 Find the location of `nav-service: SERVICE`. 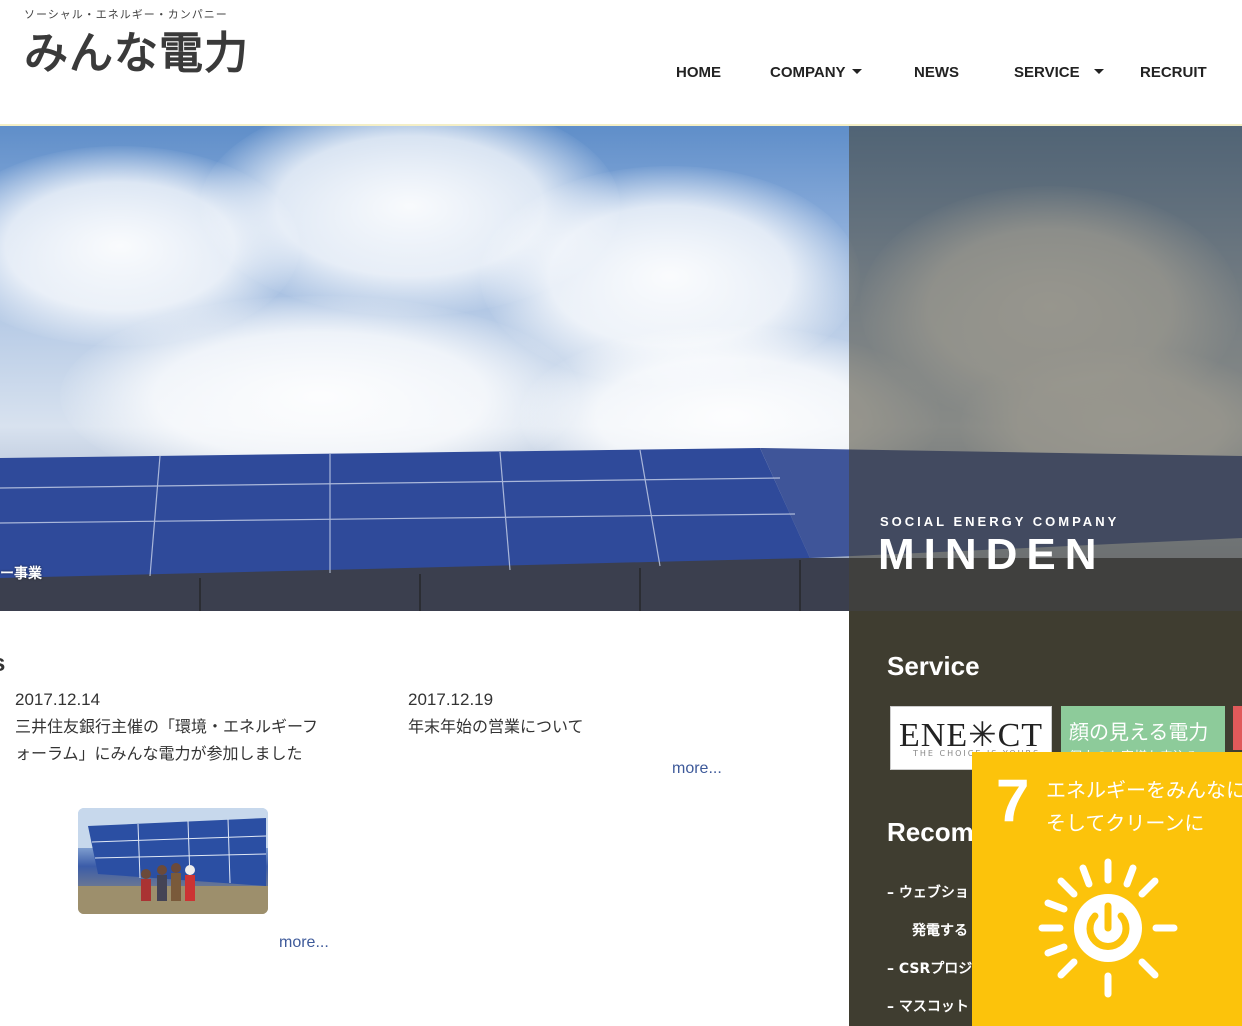

nav-service: SERVICE is located at coordinates (1059, 72).